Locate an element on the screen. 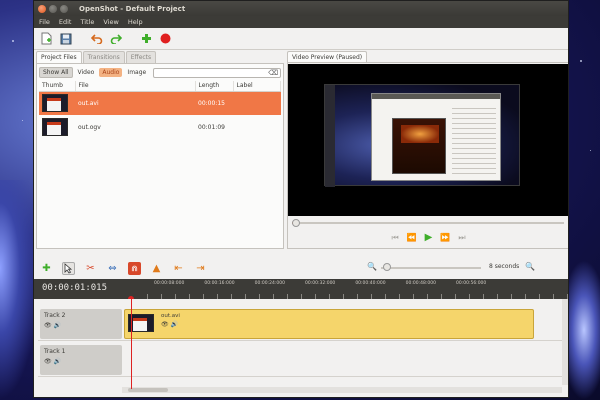 Image resolution: width=600 pixels, height=400 pixels. file-thumbnail is located at coordinates (55, 103).